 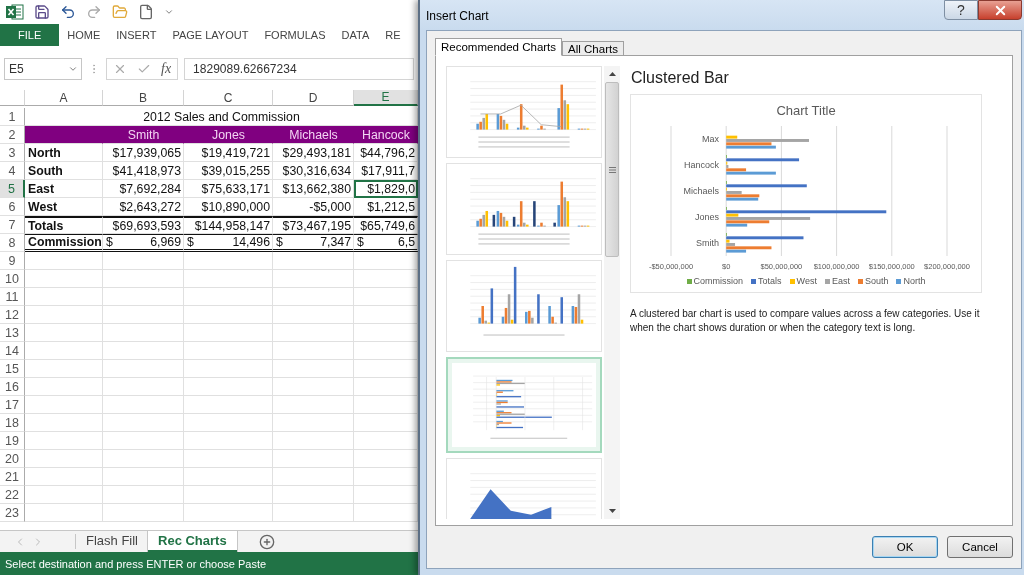 I want to click on column-header: A, so click(x=64, y=98).